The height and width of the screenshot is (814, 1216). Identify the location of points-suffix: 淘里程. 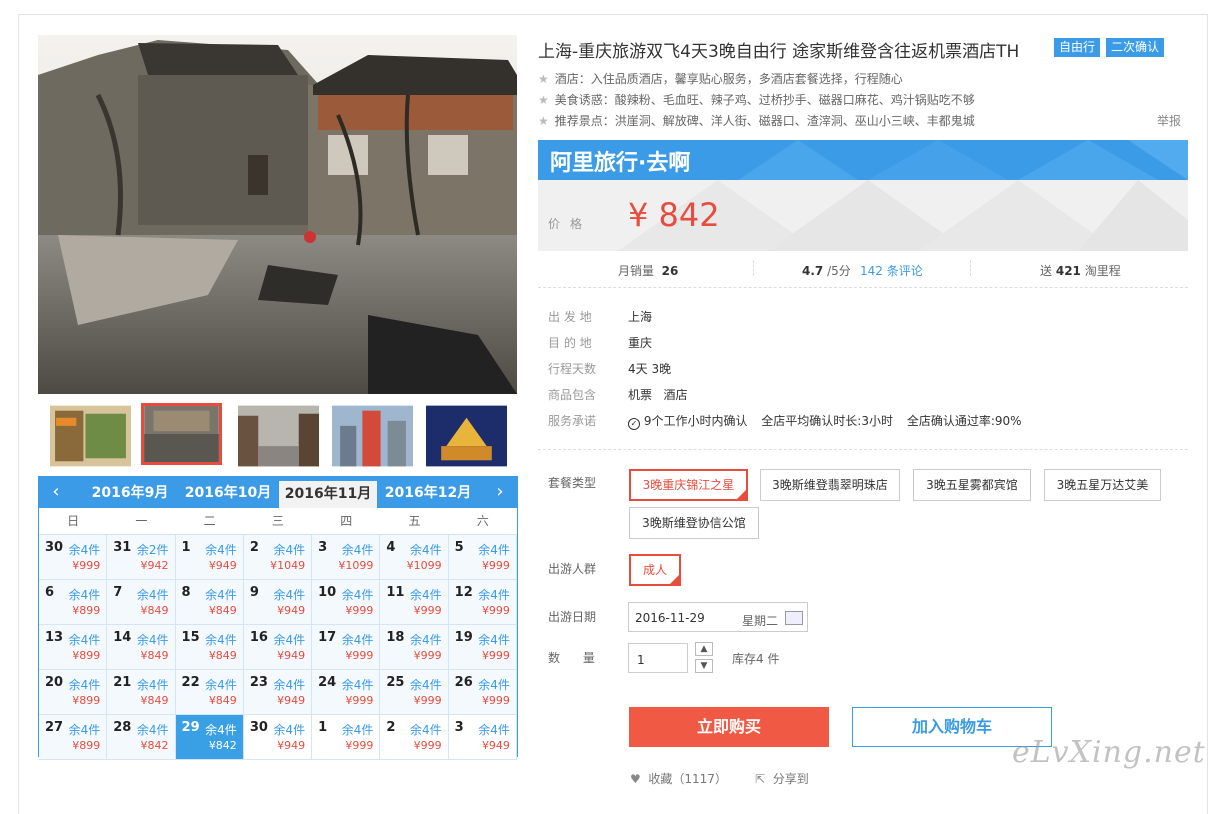
(1102, 271).